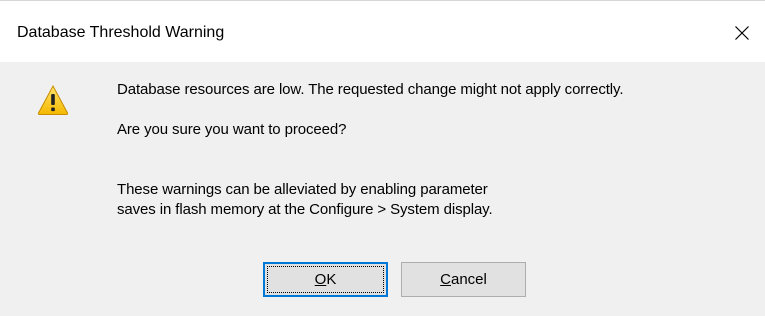 This screenshot has width=765, height=316. I want to click on close-button, so click(741, 33).